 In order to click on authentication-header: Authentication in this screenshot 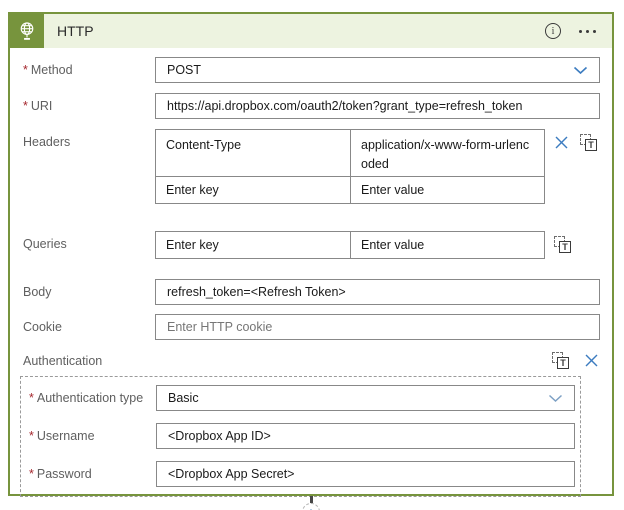, I will do `click(311, 360)`.